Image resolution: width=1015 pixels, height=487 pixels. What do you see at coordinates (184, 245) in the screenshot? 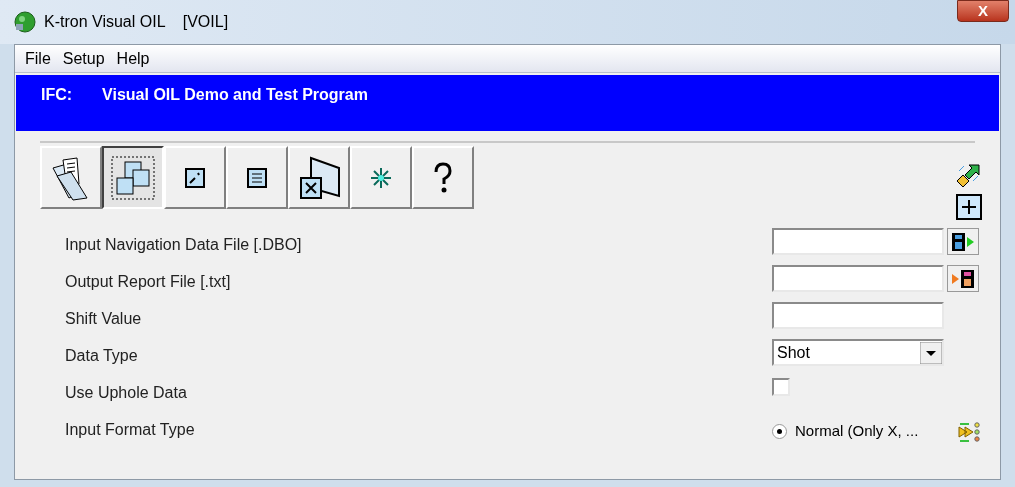
I see `field-label: Input Navigation Data File [.DBO]` at bounding box center [184, 245].